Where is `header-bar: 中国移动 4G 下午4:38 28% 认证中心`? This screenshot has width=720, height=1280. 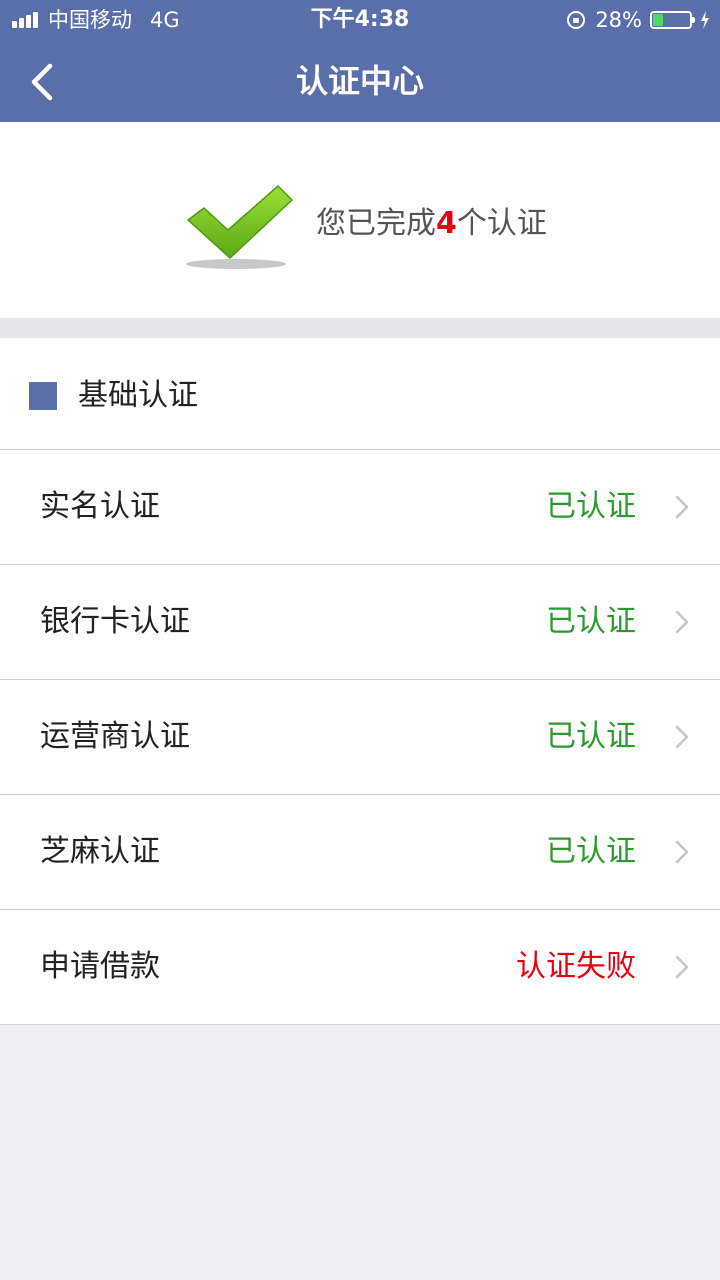
header-bar: 中国移动 4G 下午4:38 28% 认证中心 is located at coordinates (360, 61).